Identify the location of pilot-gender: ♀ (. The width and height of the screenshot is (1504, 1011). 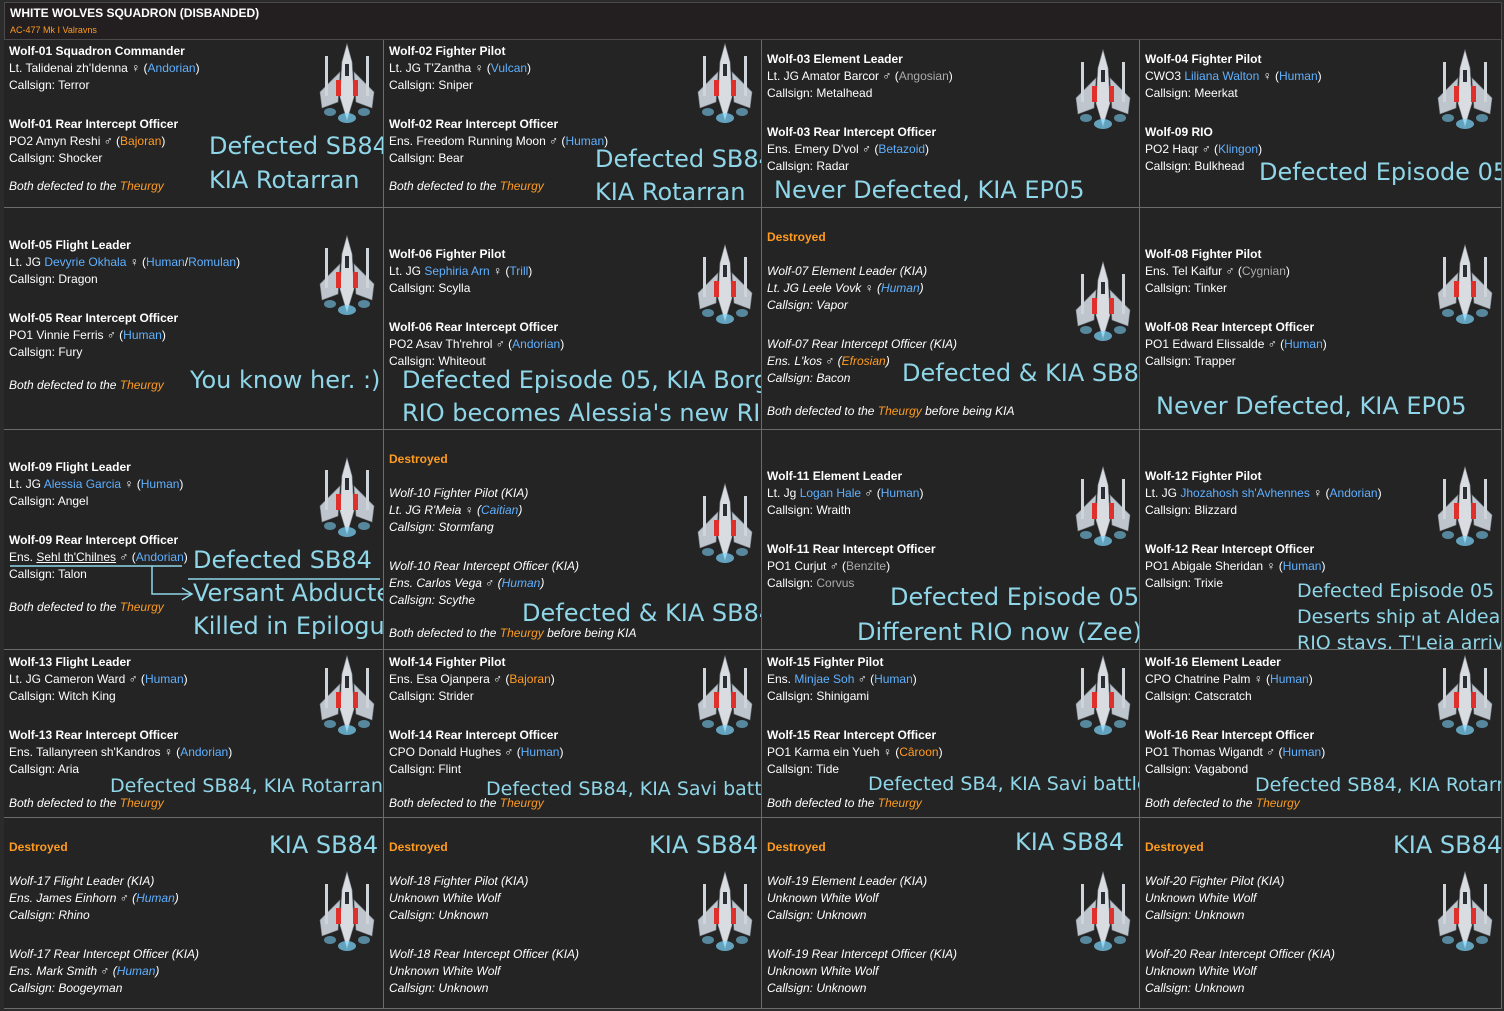
(1269, 76).